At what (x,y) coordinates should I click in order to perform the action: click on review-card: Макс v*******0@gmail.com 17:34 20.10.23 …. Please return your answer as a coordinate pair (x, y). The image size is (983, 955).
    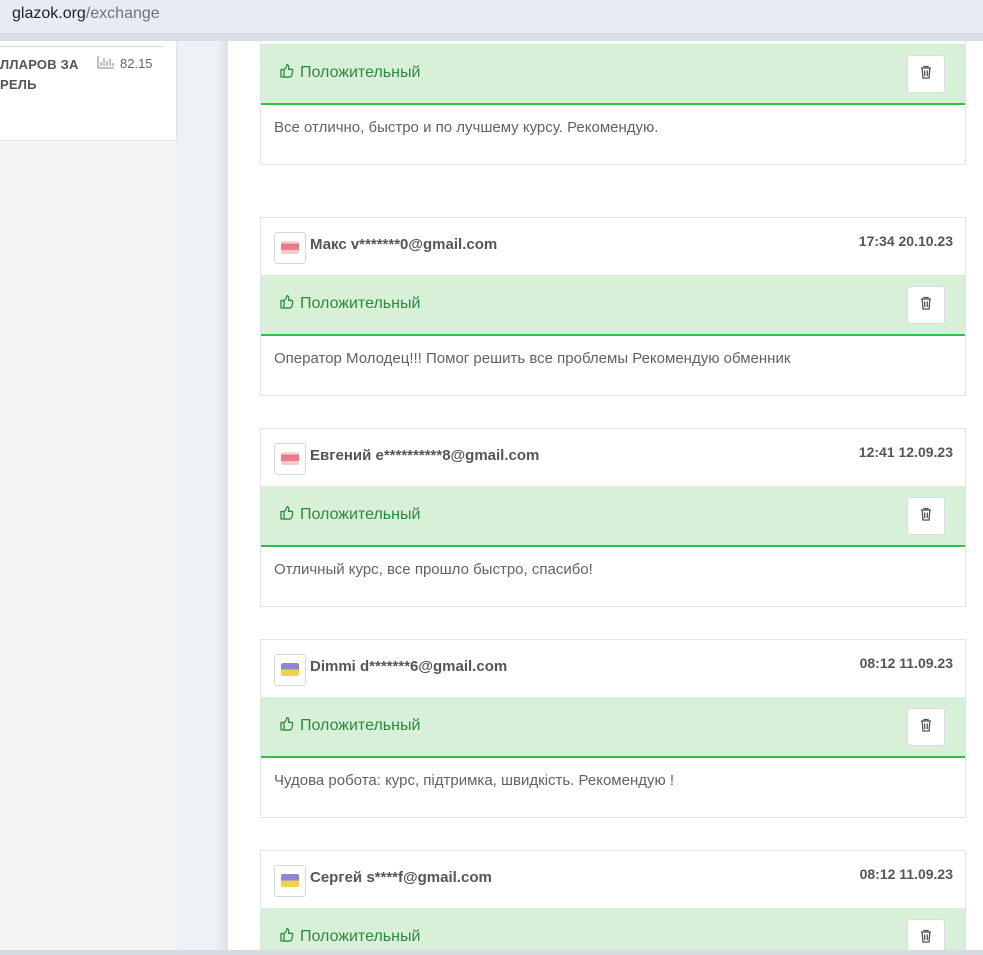
    Looking at the image, I should click on (613, 306).